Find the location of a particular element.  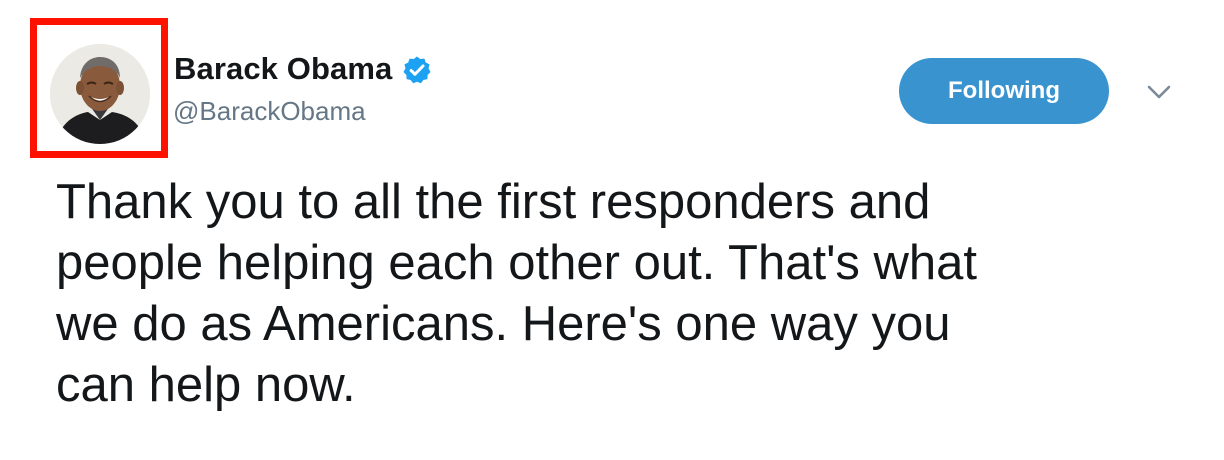

chevron-down-icon is located at coordinates (1159, 92).